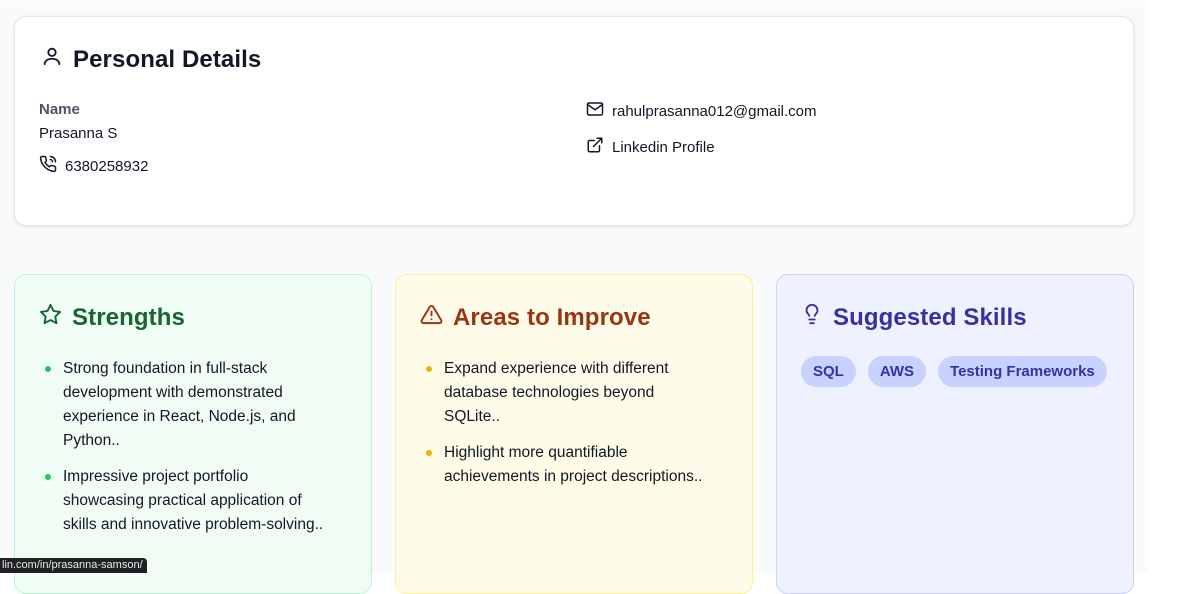 The width and height of the screenshot is (1193, 594). Describe the element at coordinates (128, 317) in the screenshot. I see `strengths-title: Strengths` at that location.